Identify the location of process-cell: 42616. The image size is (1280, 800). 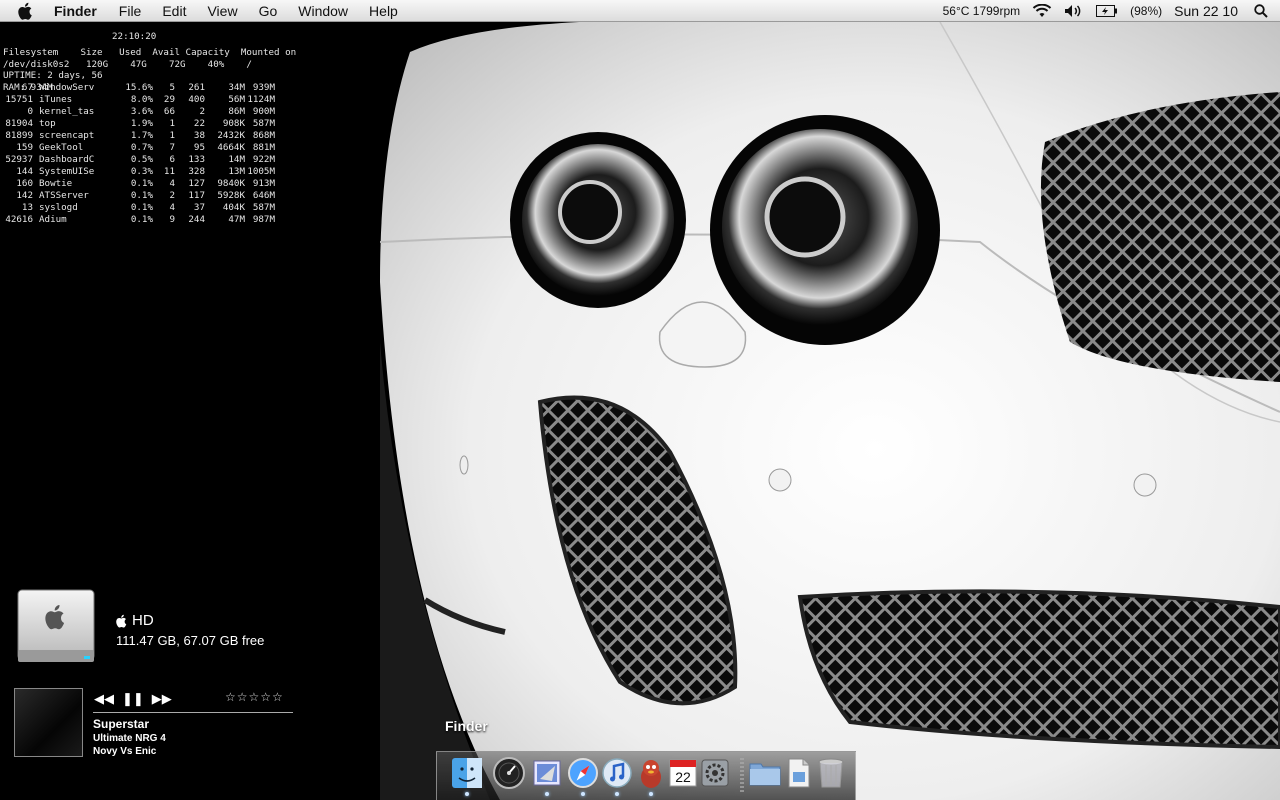
(19, 219).